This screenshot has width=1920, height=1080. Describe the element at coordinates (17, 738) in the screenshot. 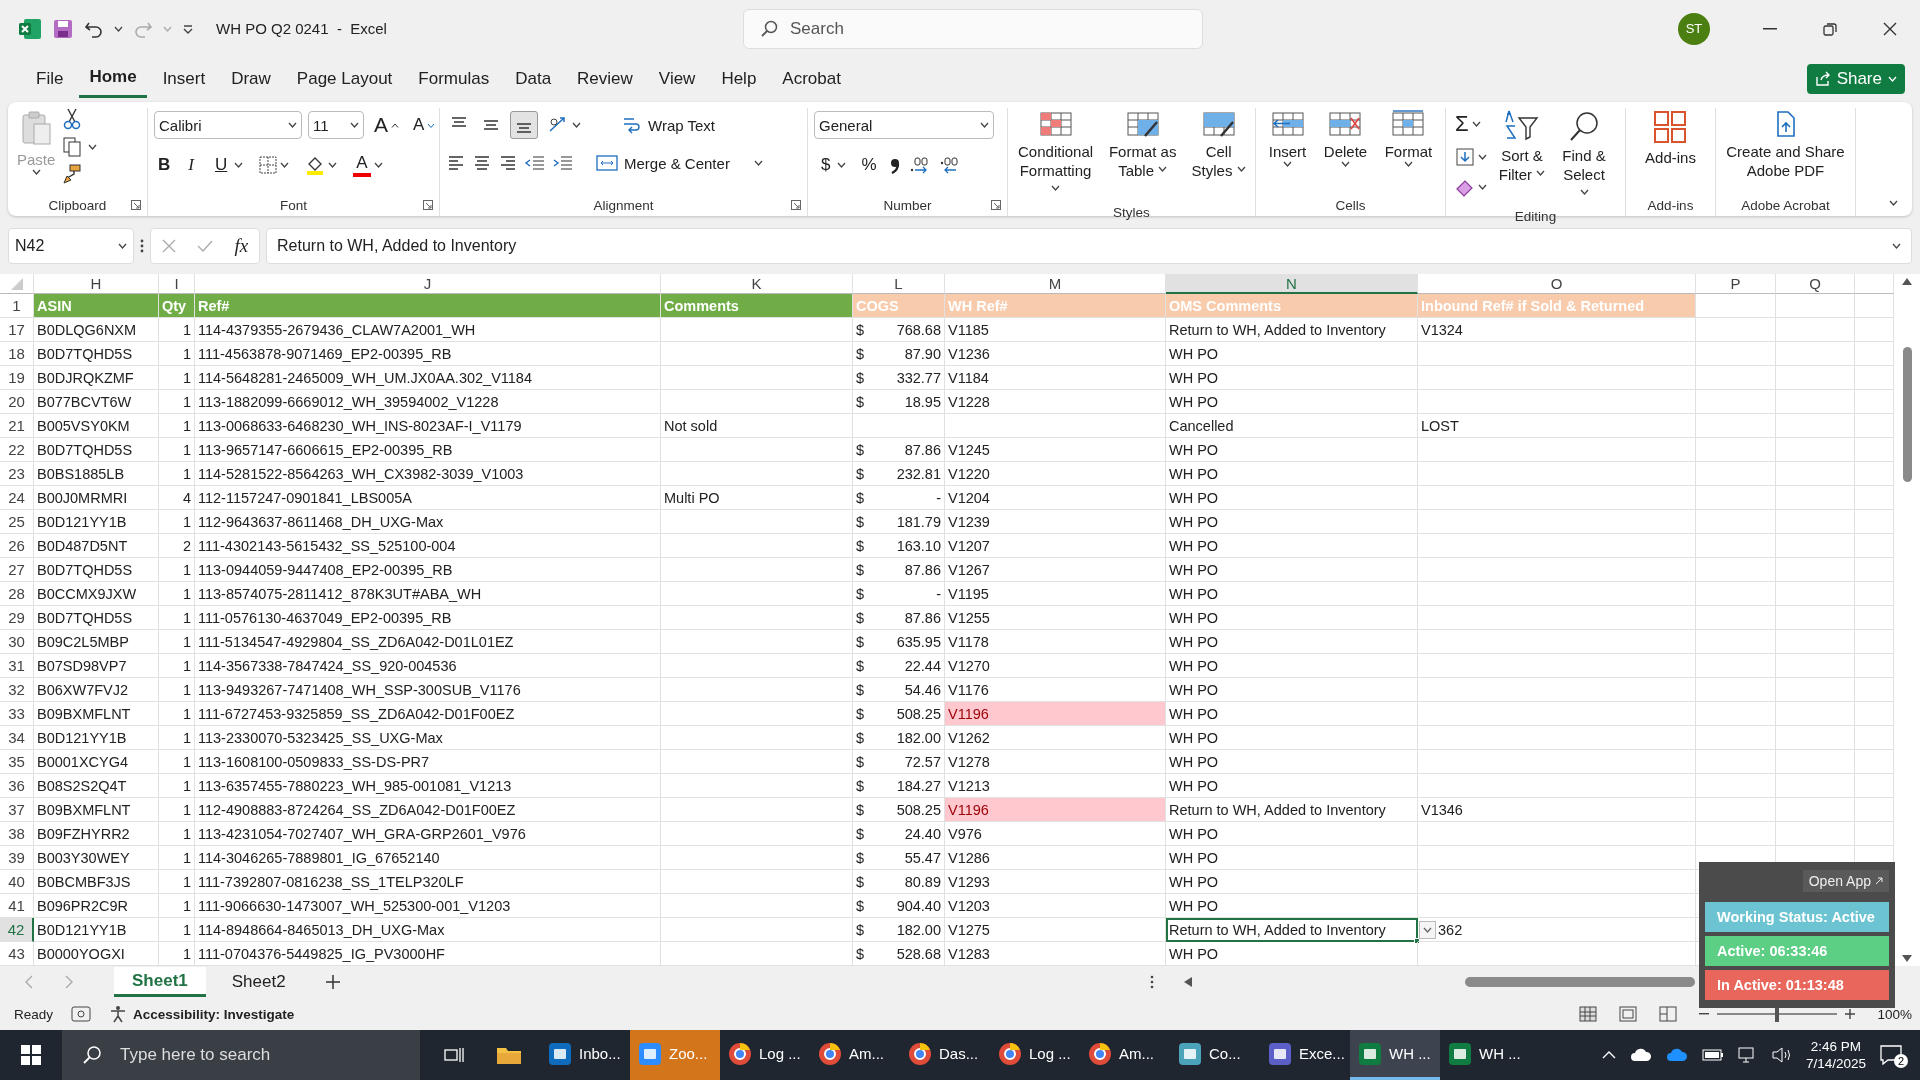

I see `row-number: 34` at that location.